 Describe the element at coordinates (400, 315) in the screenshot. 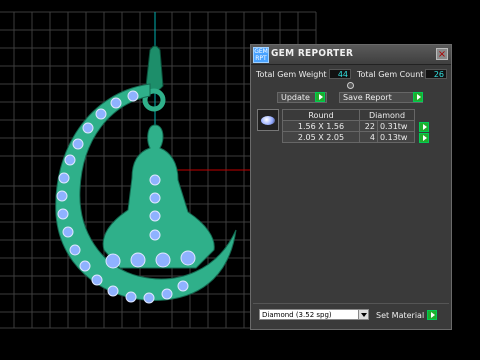

I see `set-material-label: Set Material` at that location.